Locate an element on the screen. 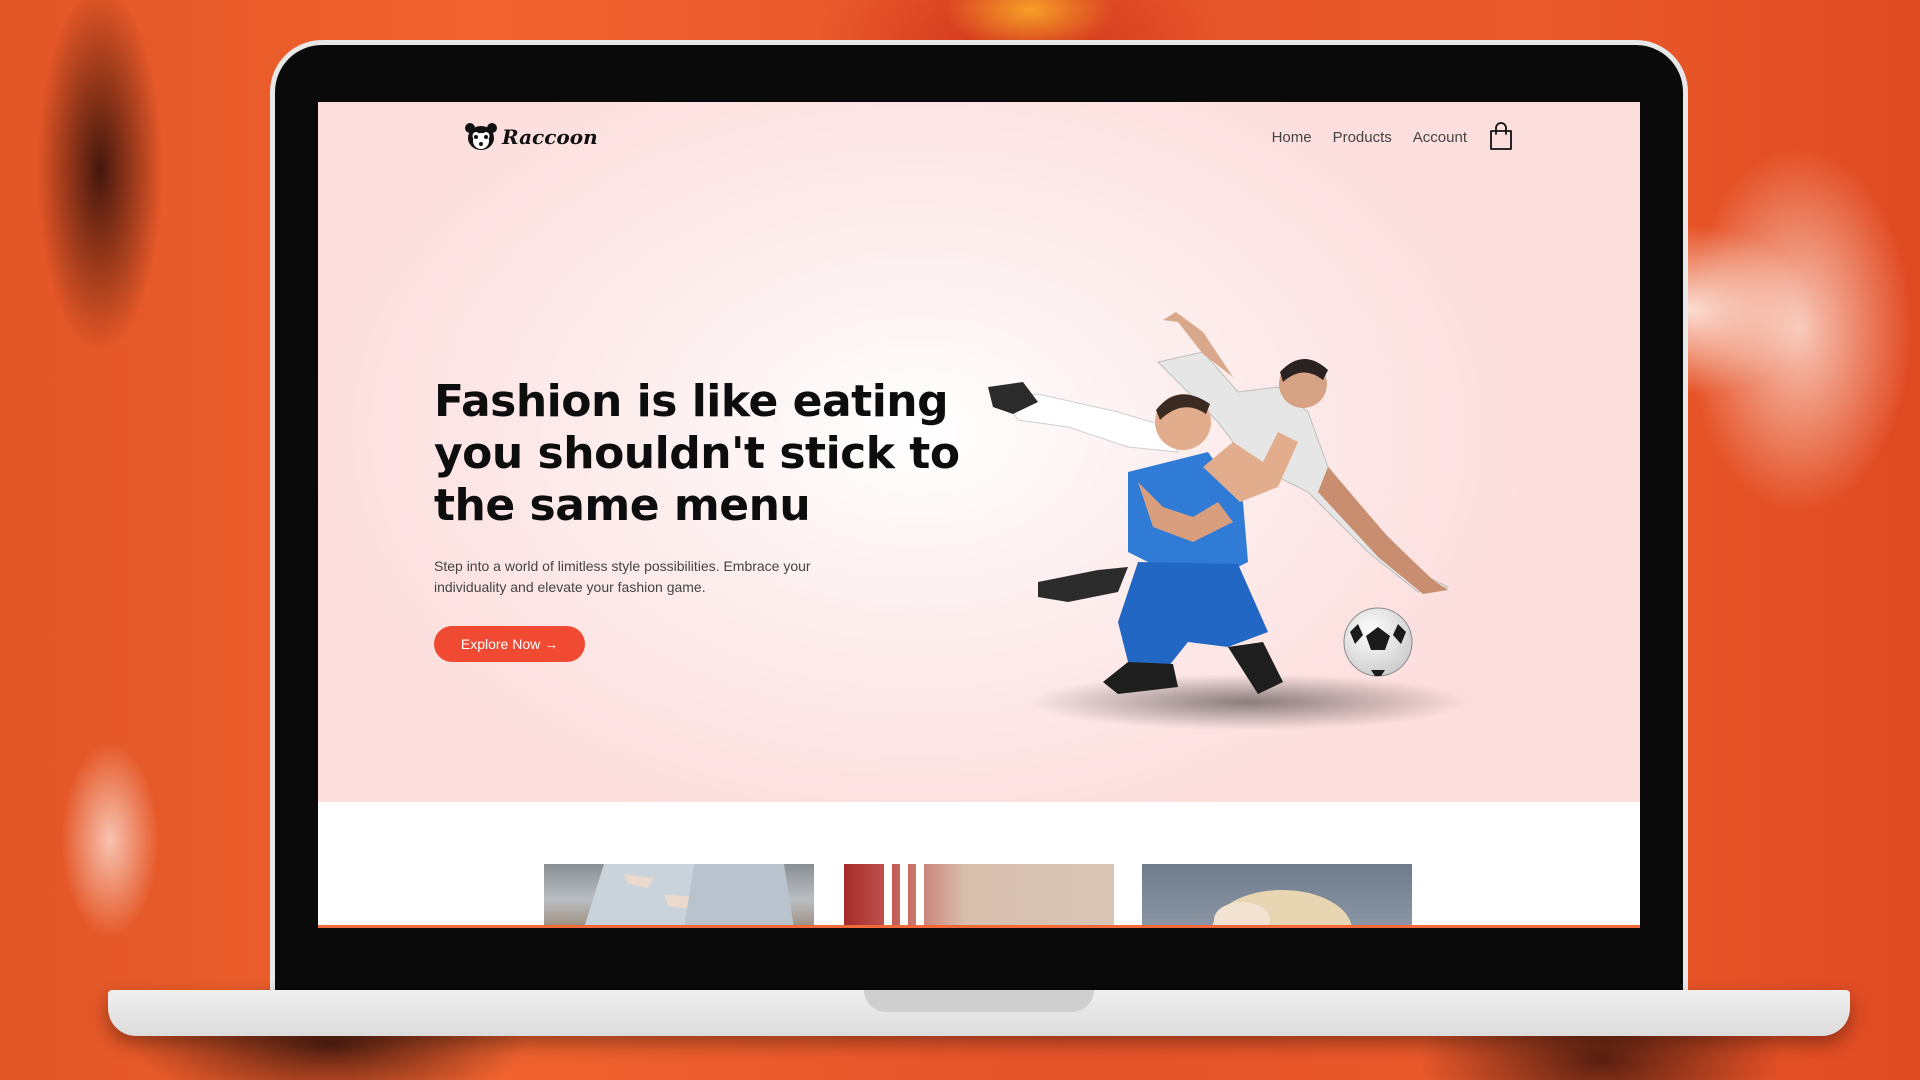  product-thumb-blonde-model is located at coordinates (1277, 896).